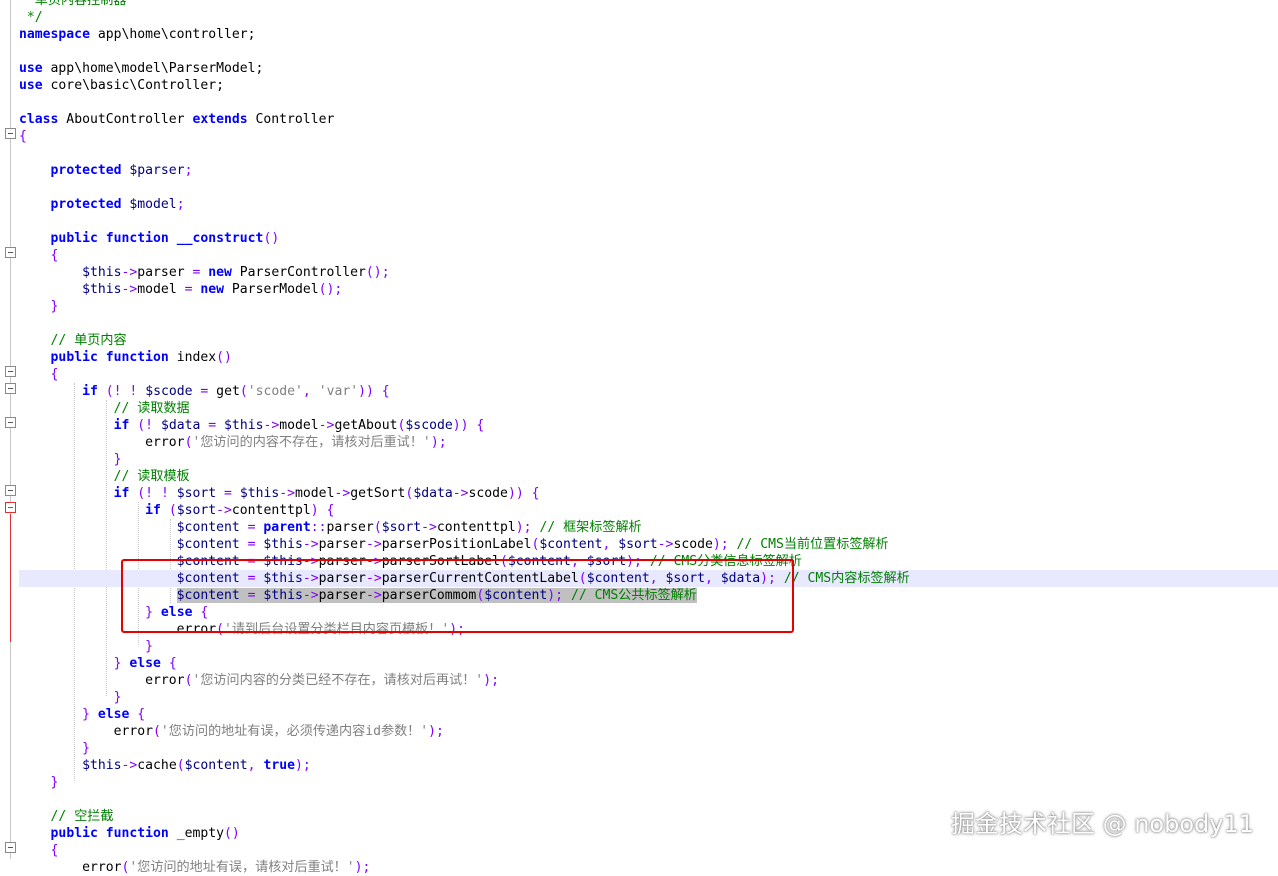 The height and width of the screenshot is (876, 1278). I want to click on code-token: $sort, so click(606, 561).